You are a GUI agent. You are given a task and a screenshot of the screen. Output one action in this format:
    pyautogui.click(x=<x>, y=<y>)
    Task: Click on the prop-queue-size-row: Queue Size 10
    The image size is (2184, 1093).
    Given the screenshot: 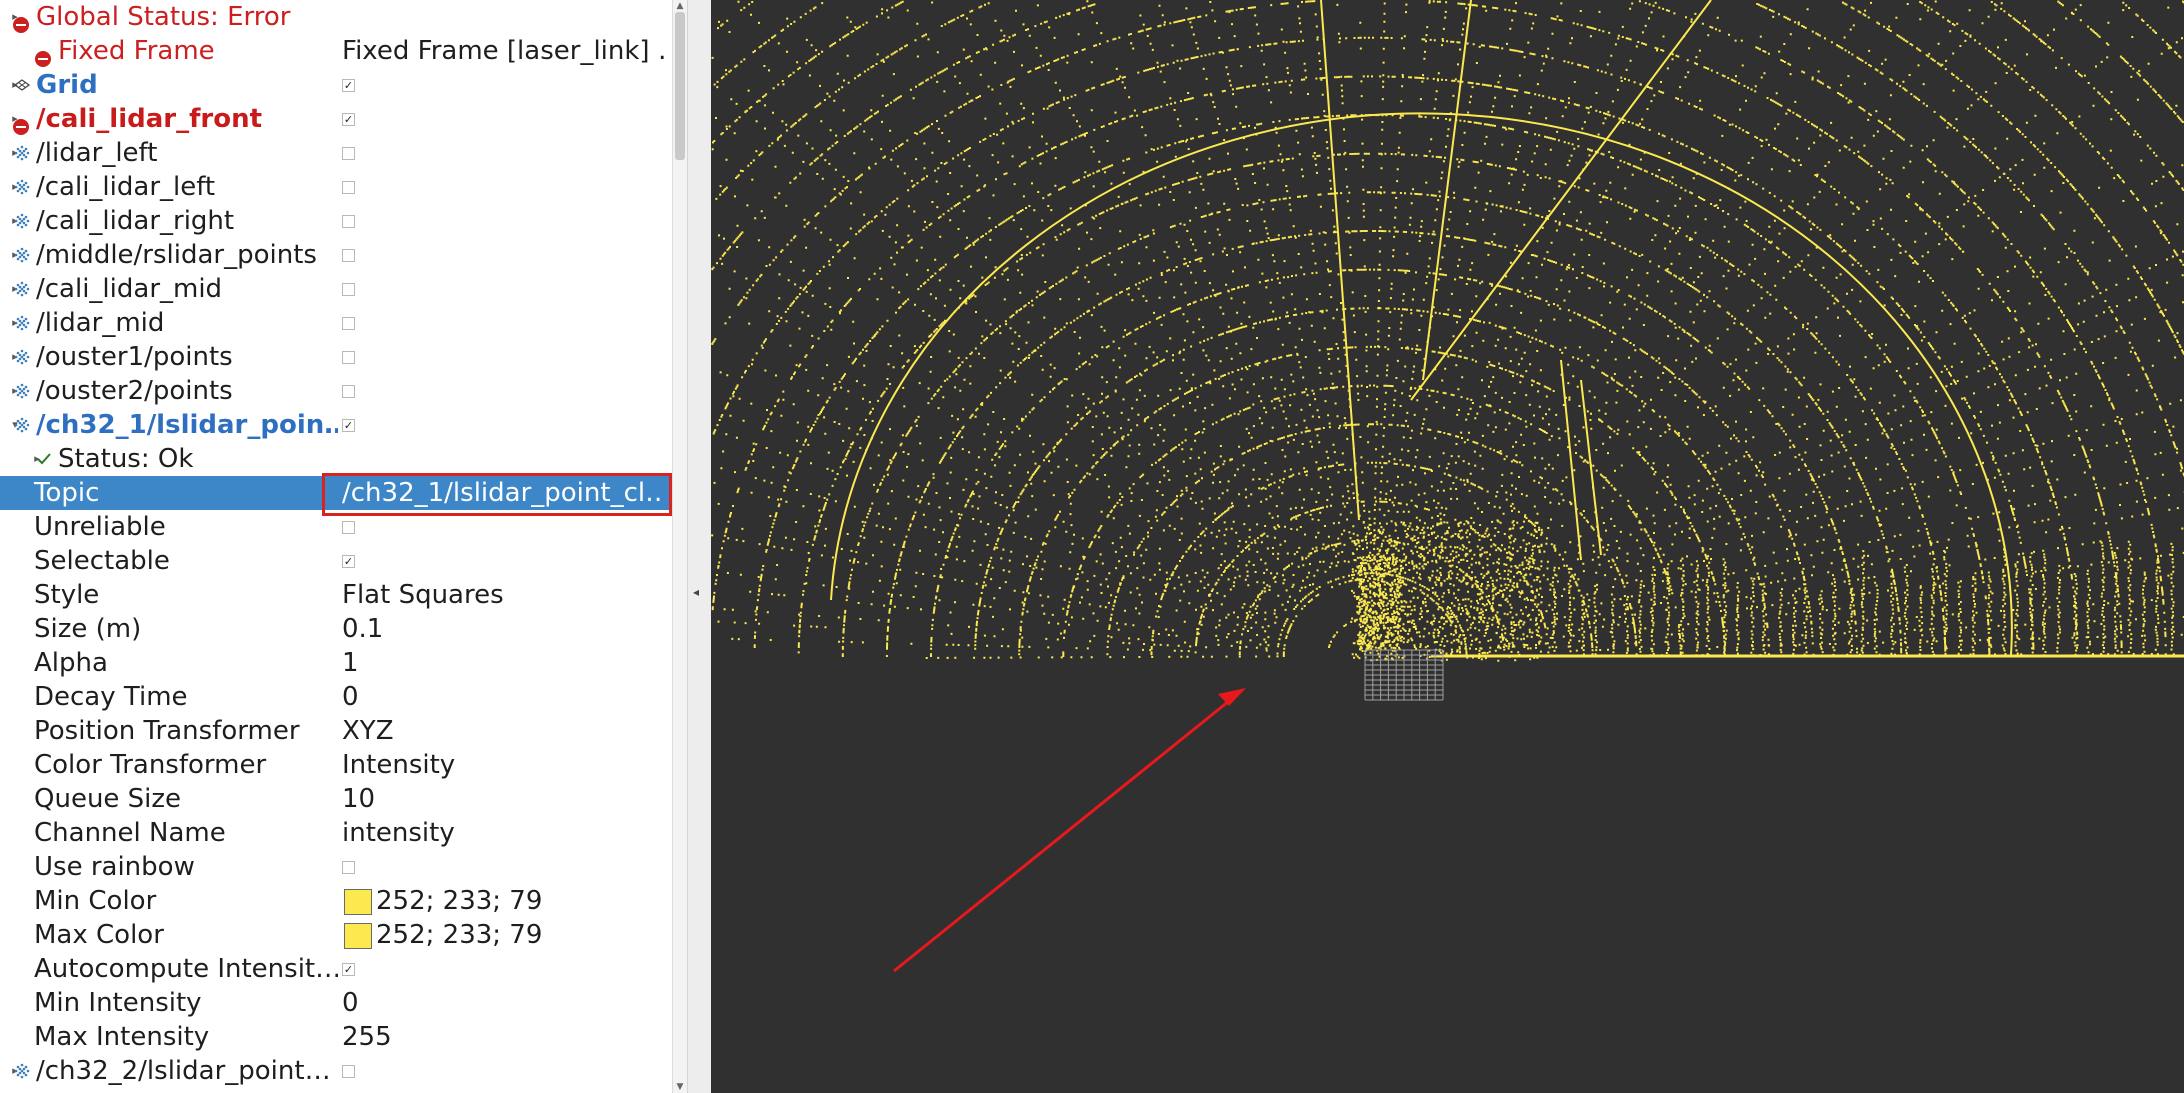 What is the action you would take?
    pyautogui.click(x=336, y=799)
    